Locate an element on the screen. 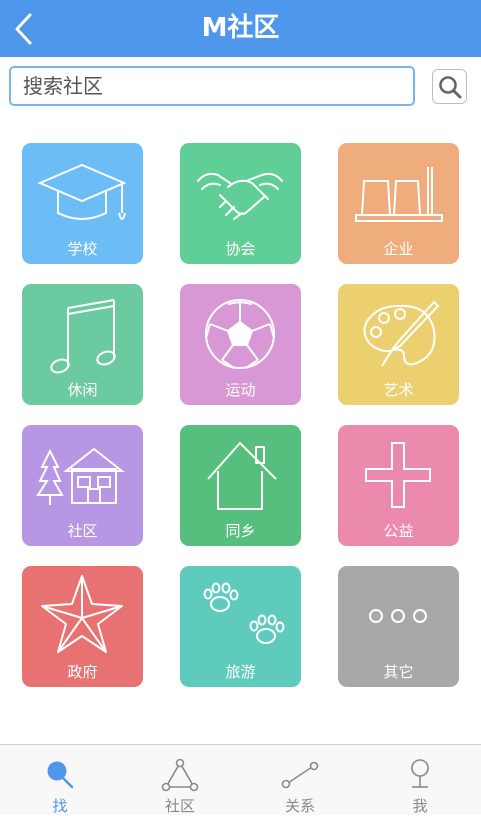 Image resolution: width=481 pixels, height=816 pixels. category-tile-community: 社区 is located at coordinates (82, 485).